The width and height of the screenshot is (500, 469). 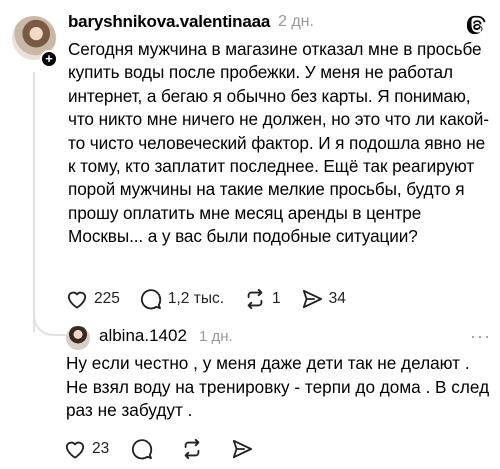 What do you see at coordinates (337, 298) in the screenshot?
I see `share-count: 34` at bounding box center [337, 298].